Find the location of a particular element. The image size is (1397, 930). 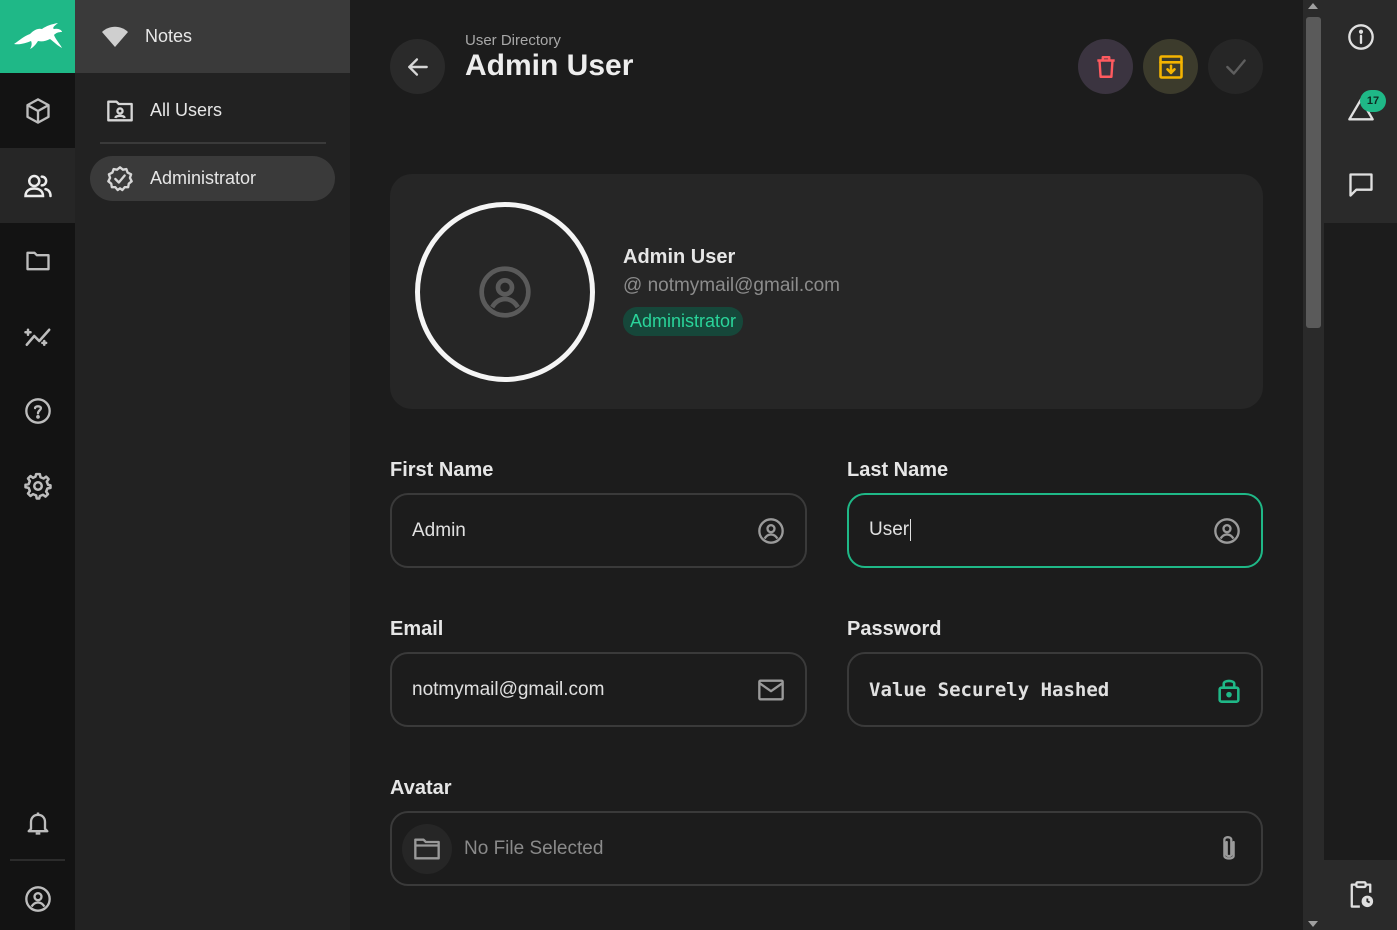

archive-button is located at coordinates (1170, 66).